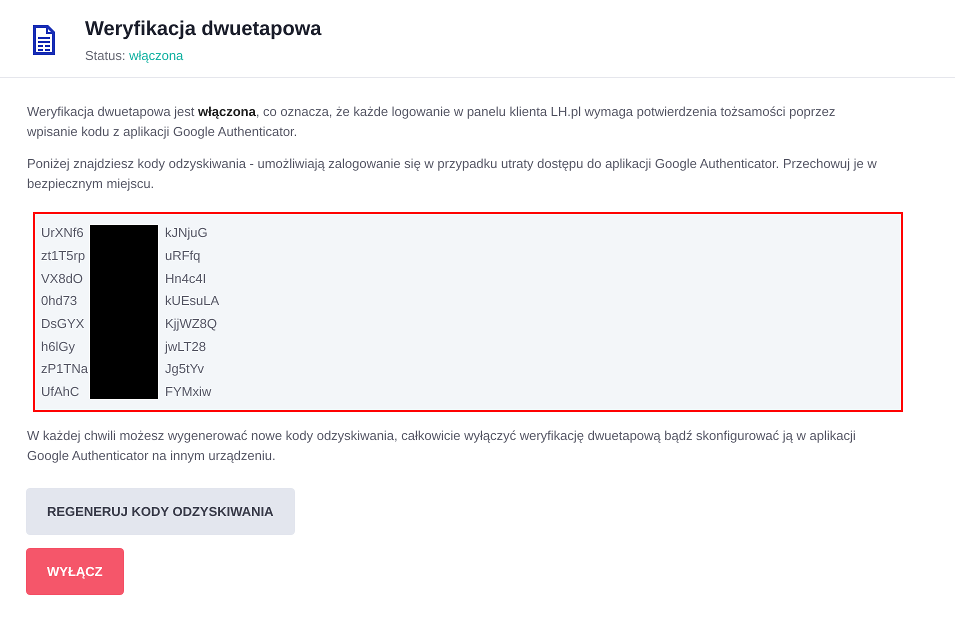 Image resolution: width=955 pixels, height=643 pixels. I want to click on code-end: uRFfq, so click(182, 256).